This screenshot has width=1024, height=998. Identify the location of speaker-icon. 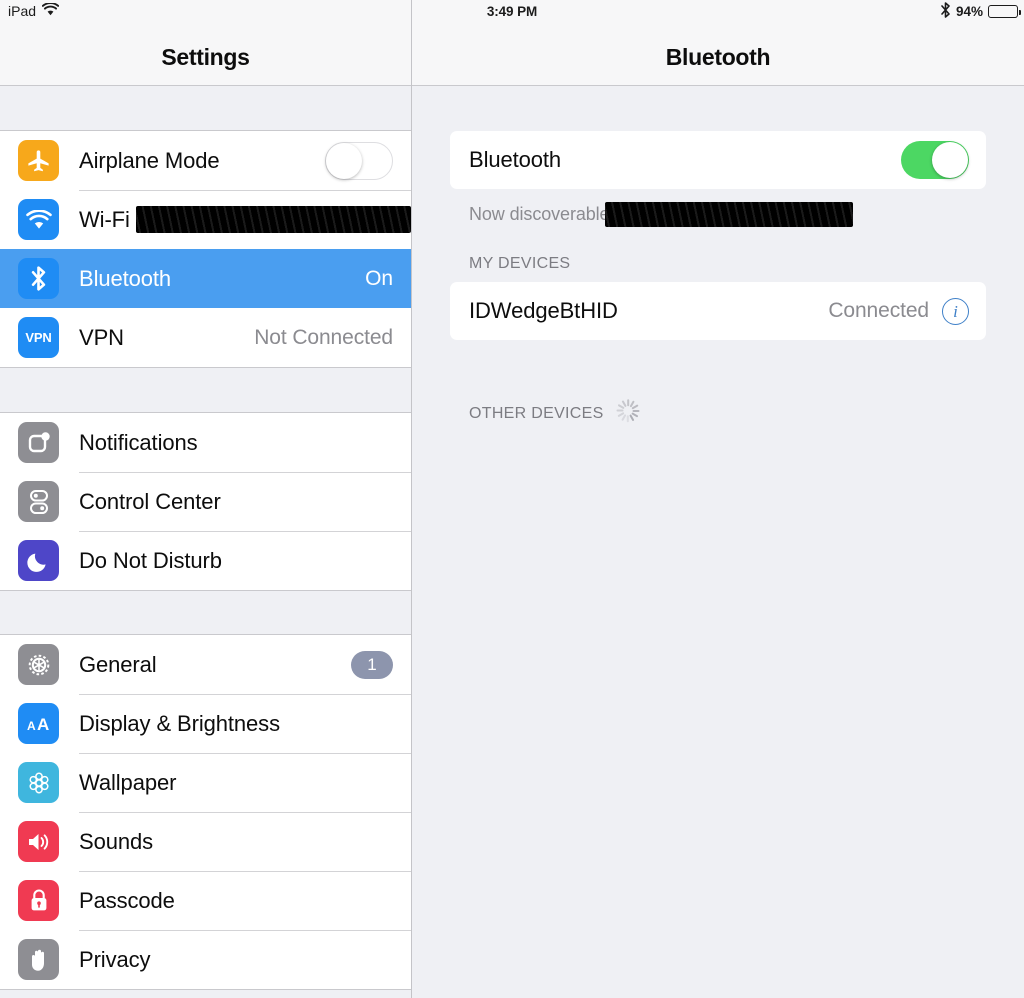
(38, 841).